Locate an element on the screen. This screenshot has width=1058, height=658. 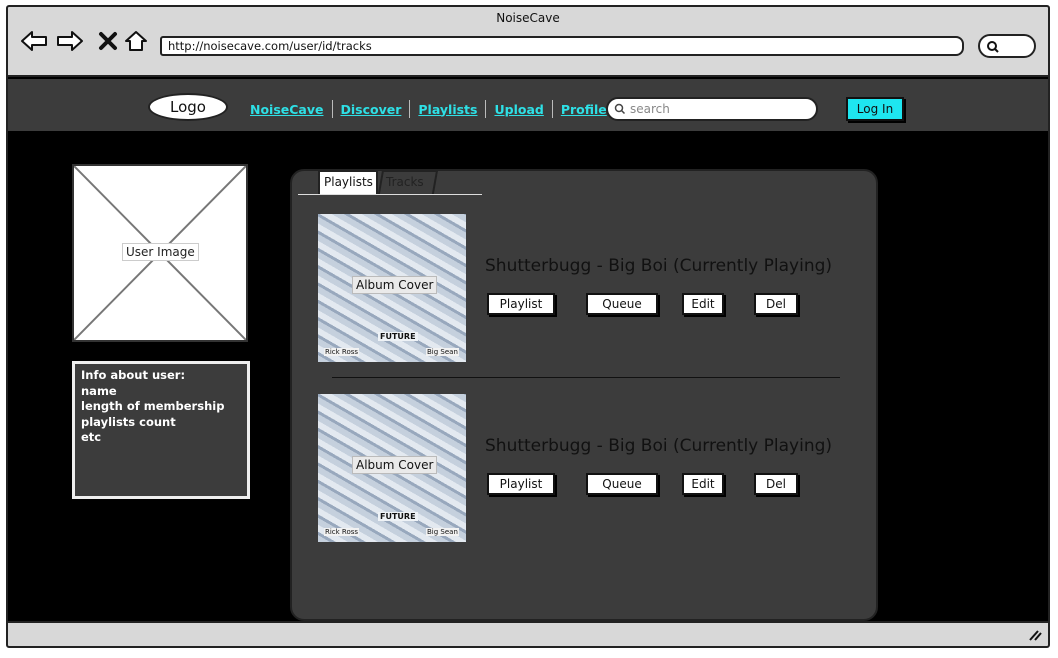
search-placeholder: search is located at coordinates (650, 109).